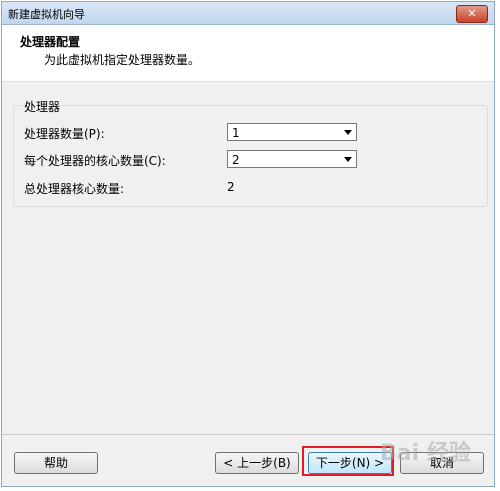  I want to click on close-icon: ✕, so click(472, 13).